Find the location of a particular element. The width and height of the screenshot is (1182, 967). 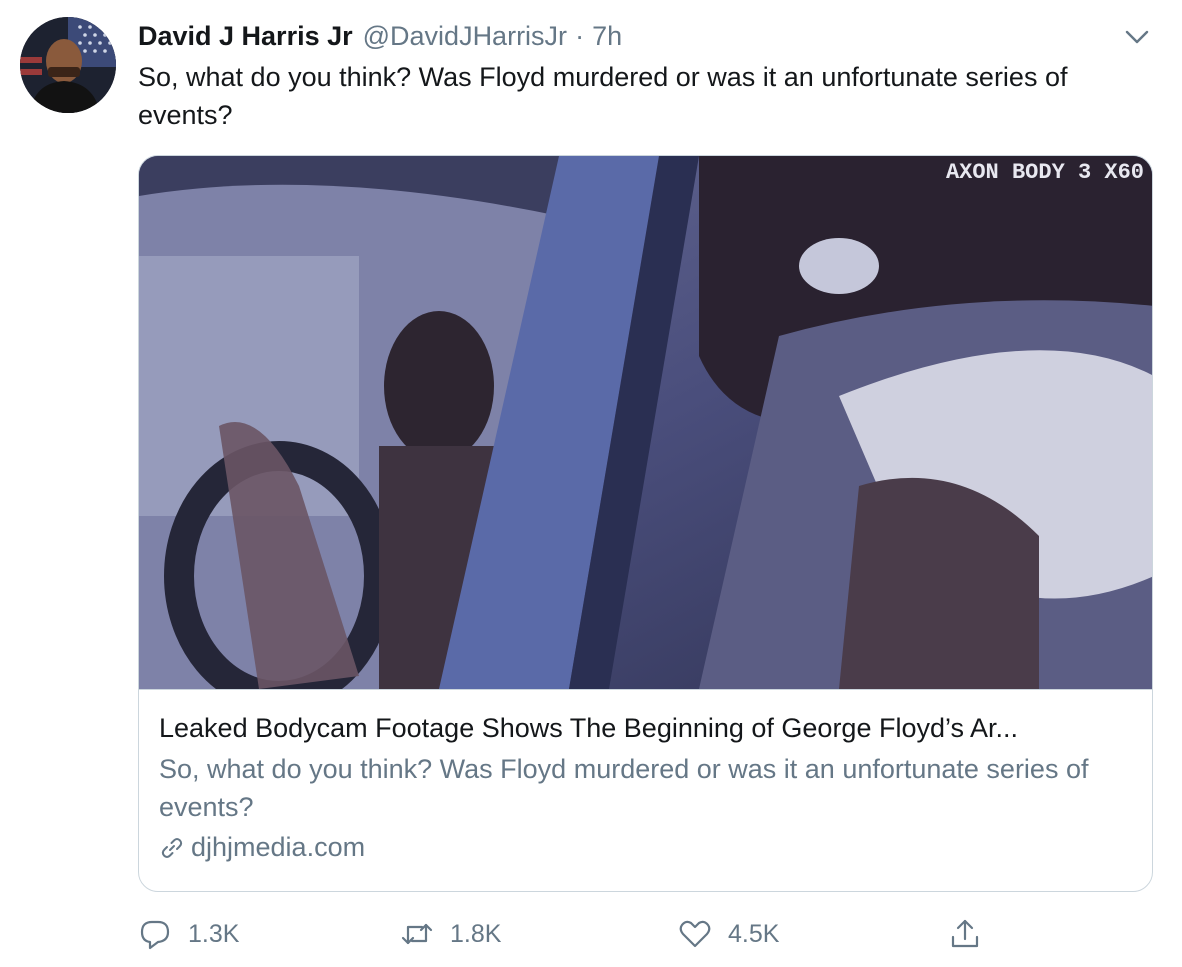

retweet-count: 1.8K is located at coordinates (476, 933).